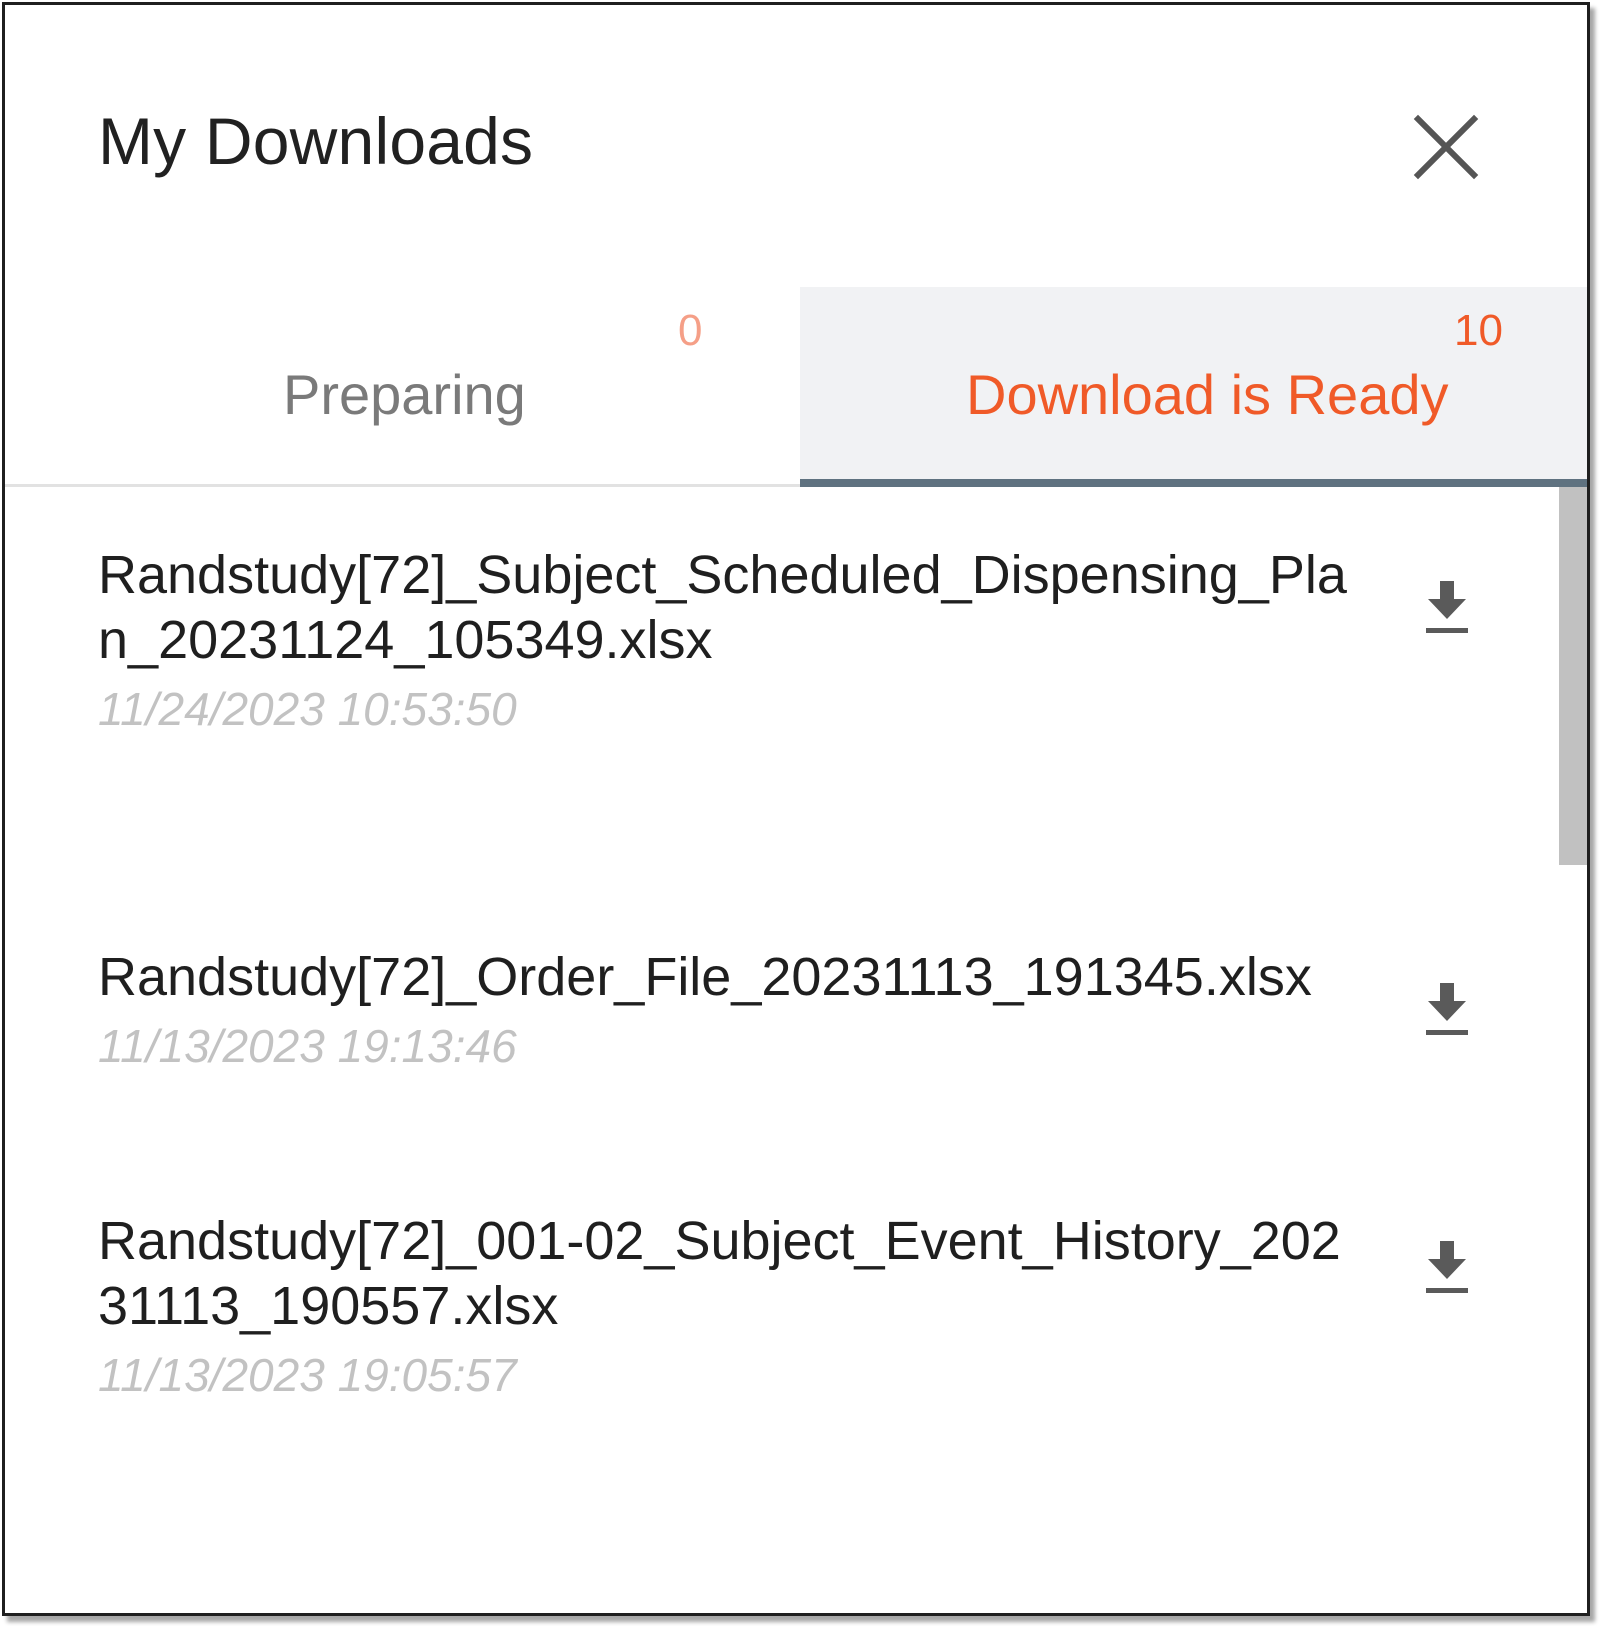  I want to click on close-icon, so click(1446, 147).